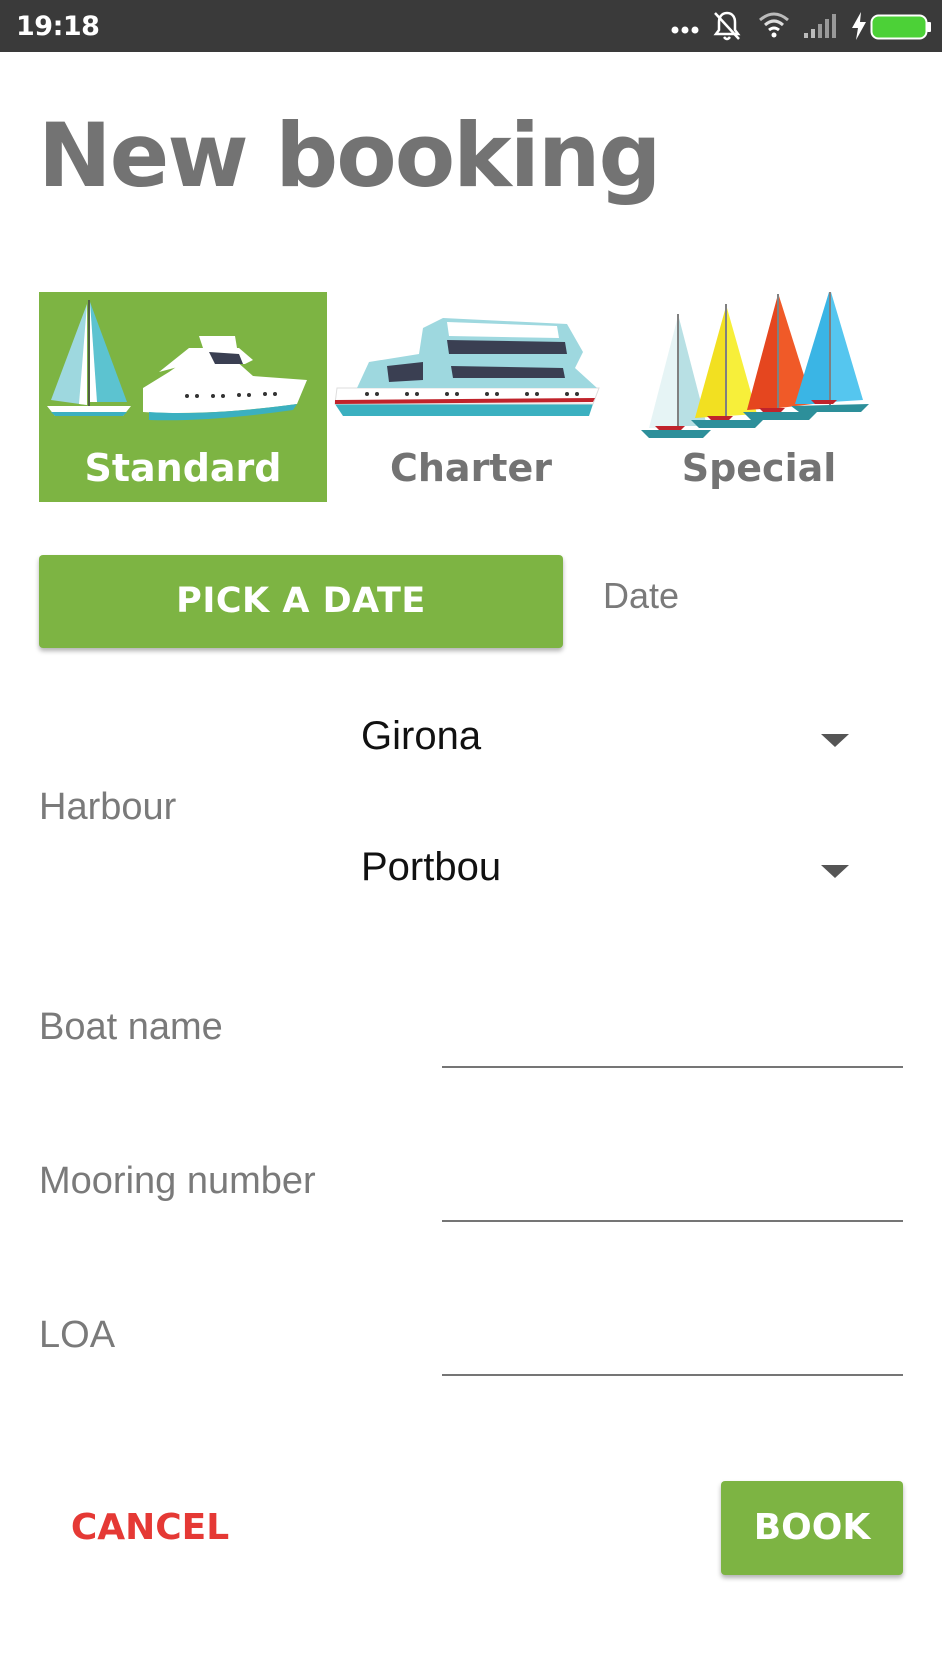  What do you see at coordinates (609, 741) in the screenshot?
I see `harbour-region-dropdown: Girona` at bounding box center [609, 741].